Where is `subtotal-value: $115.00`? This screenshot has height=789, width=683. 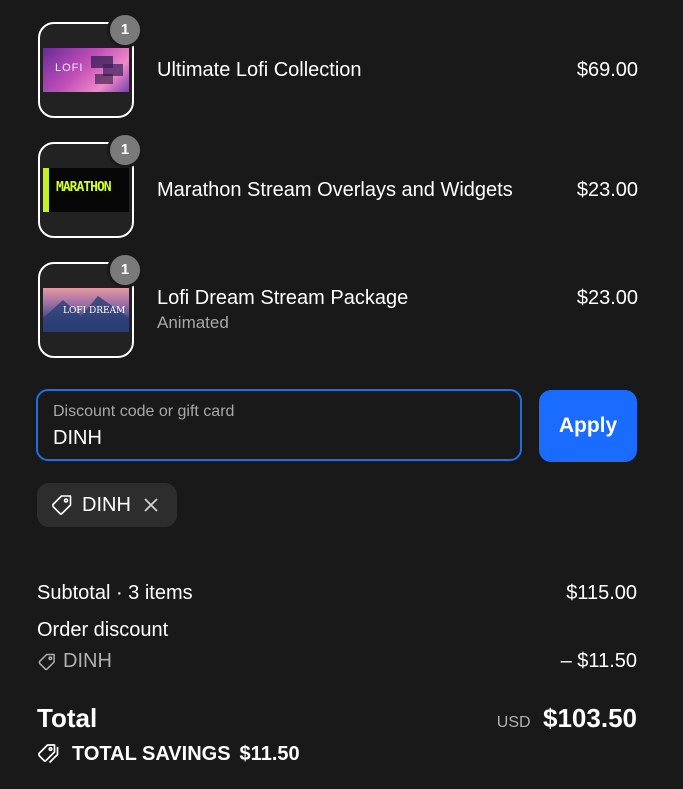
subtotal-value: $115.00 is located at coordinates (601, 593).